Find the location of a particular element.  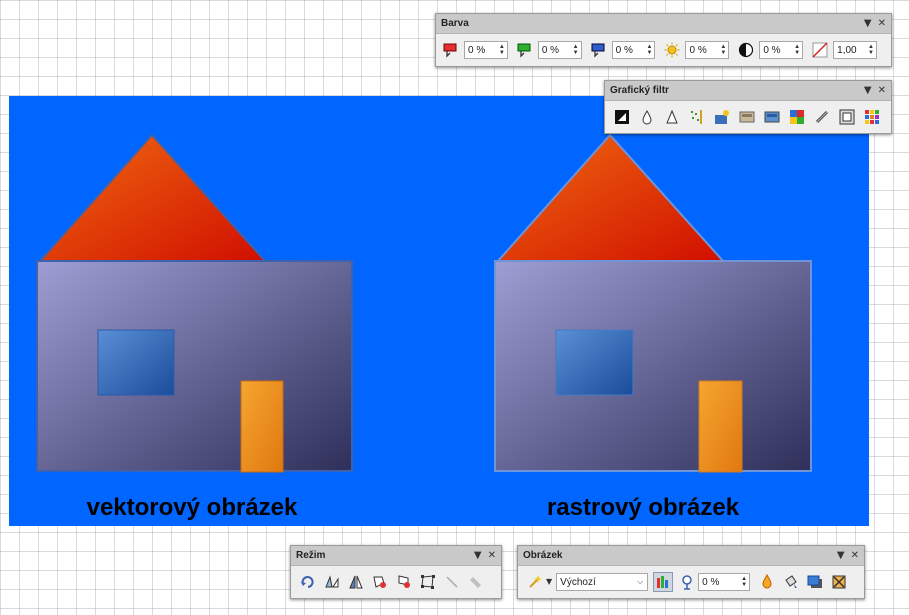

mirror-icon is located at coordinates (356, 582).